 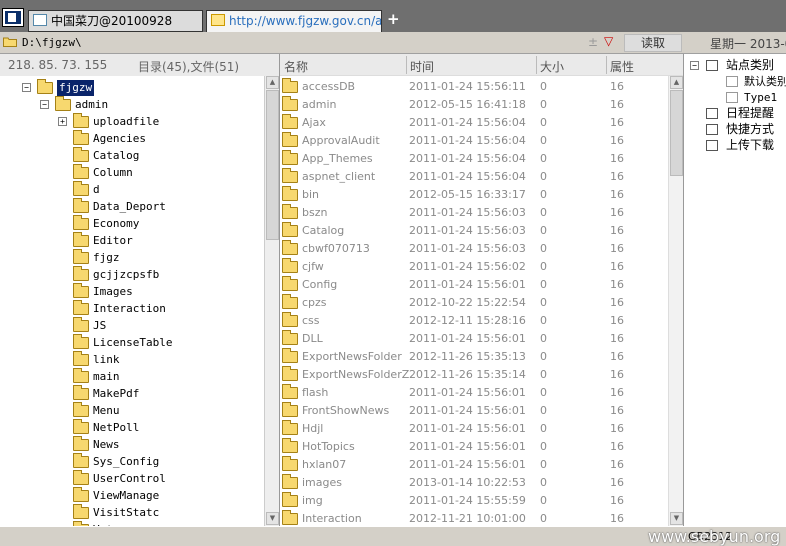 What do you see at coordinates (474, 393) in the screenshot?
I see `file-row: flash 2011-01-24 15:56:01 0 16` at bounding box center [474, 393].